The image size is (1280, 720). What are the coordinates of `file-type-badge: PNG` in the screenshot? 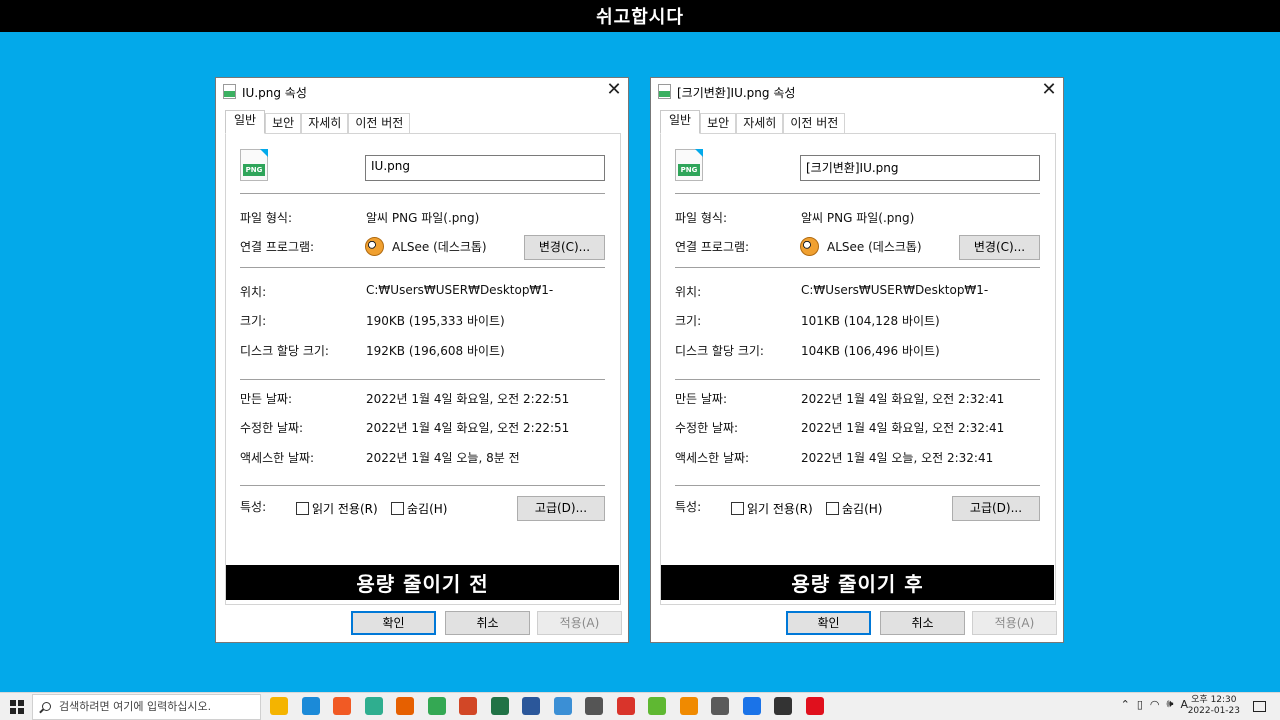 It's located at (254, 170).